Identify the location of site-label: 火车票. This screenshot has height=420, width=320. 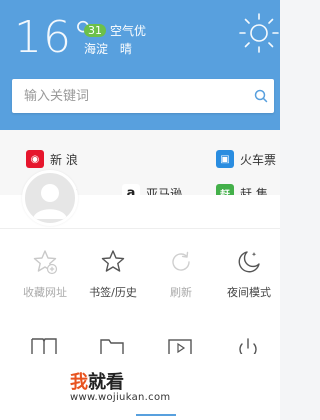
(258, 159).